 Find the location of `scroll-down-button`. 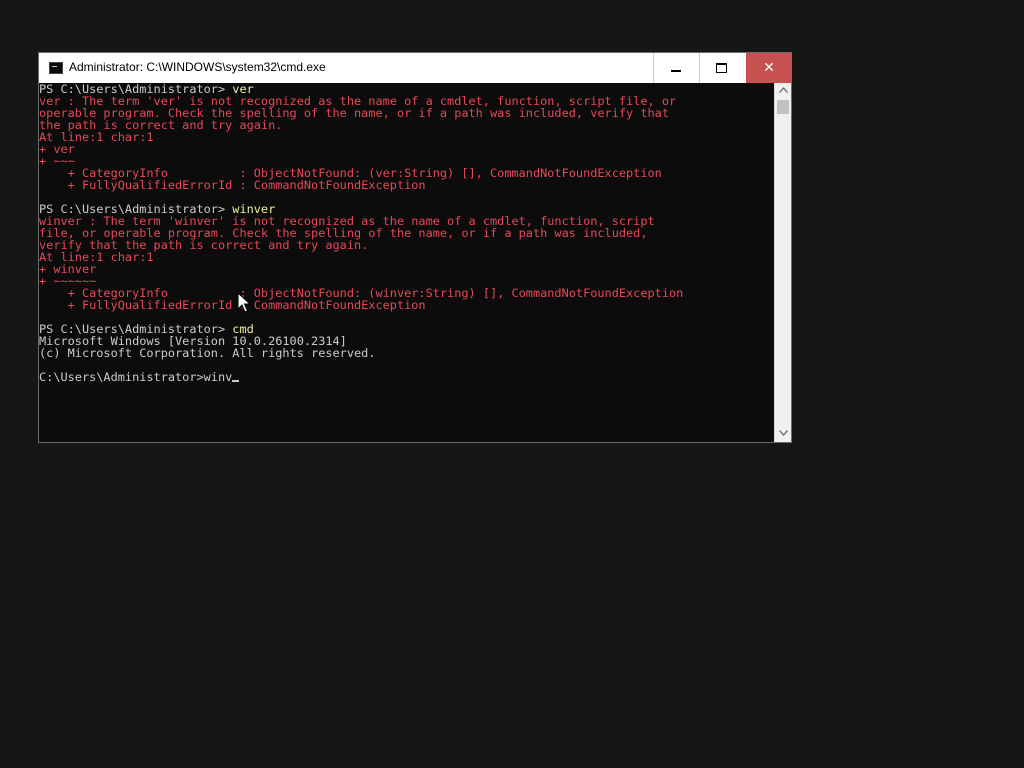

scroll-down-button is located at coordinates (783, 434).